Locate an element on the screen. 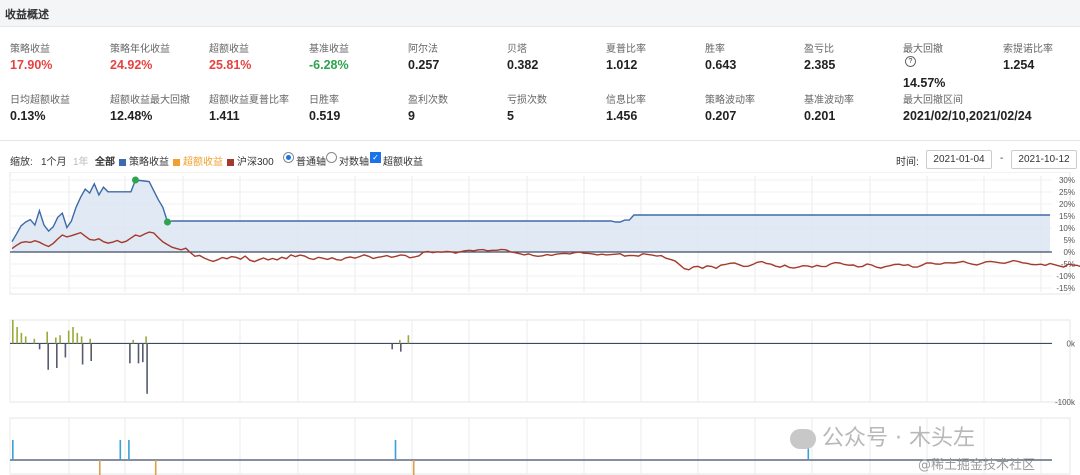 The width and height of the screenshot is (1080, 475). metric-label: 阿尔法 is located at coordinates (423, 49).